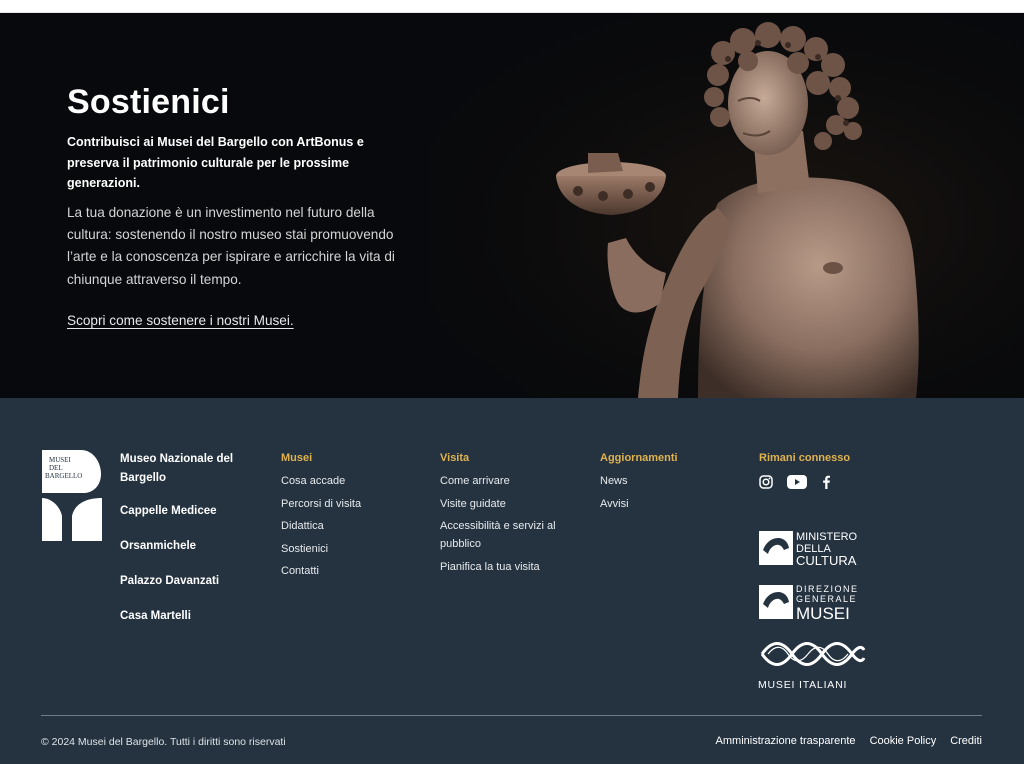 The width and height of the screenshot is (1024, 764). Describe the element at coordinates (356, 481) in the screenshot. I see `footer-link: Cosa accade` at that location.